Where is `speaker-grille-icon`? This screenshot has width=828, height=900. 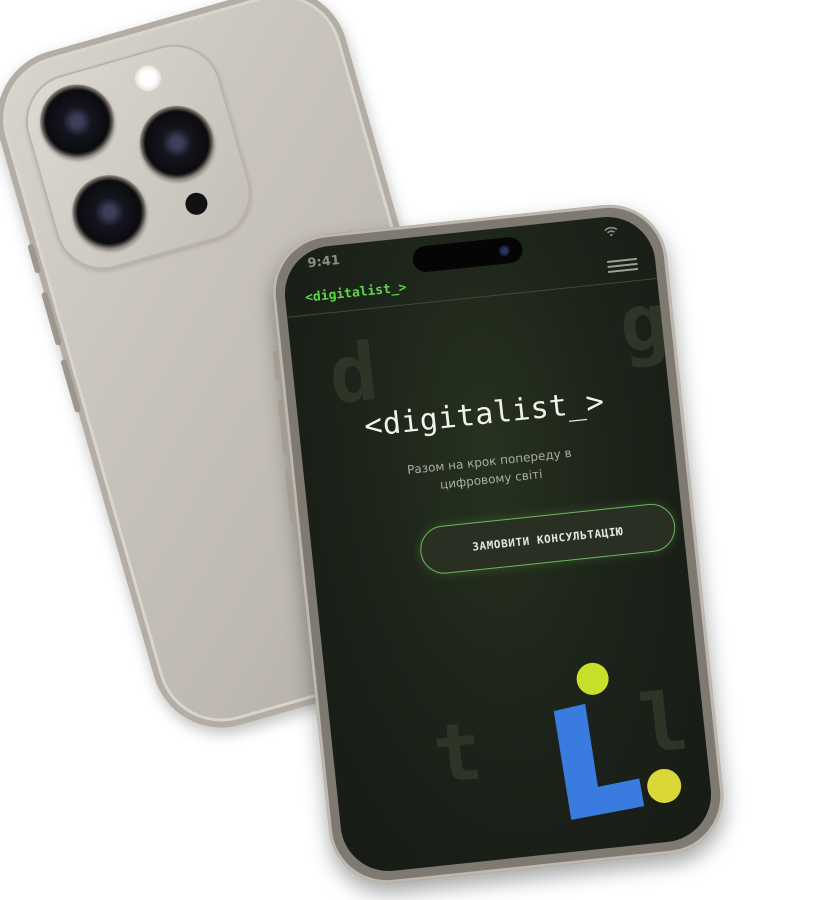 speaker-grille-icon is located at coordinates (534, 847).